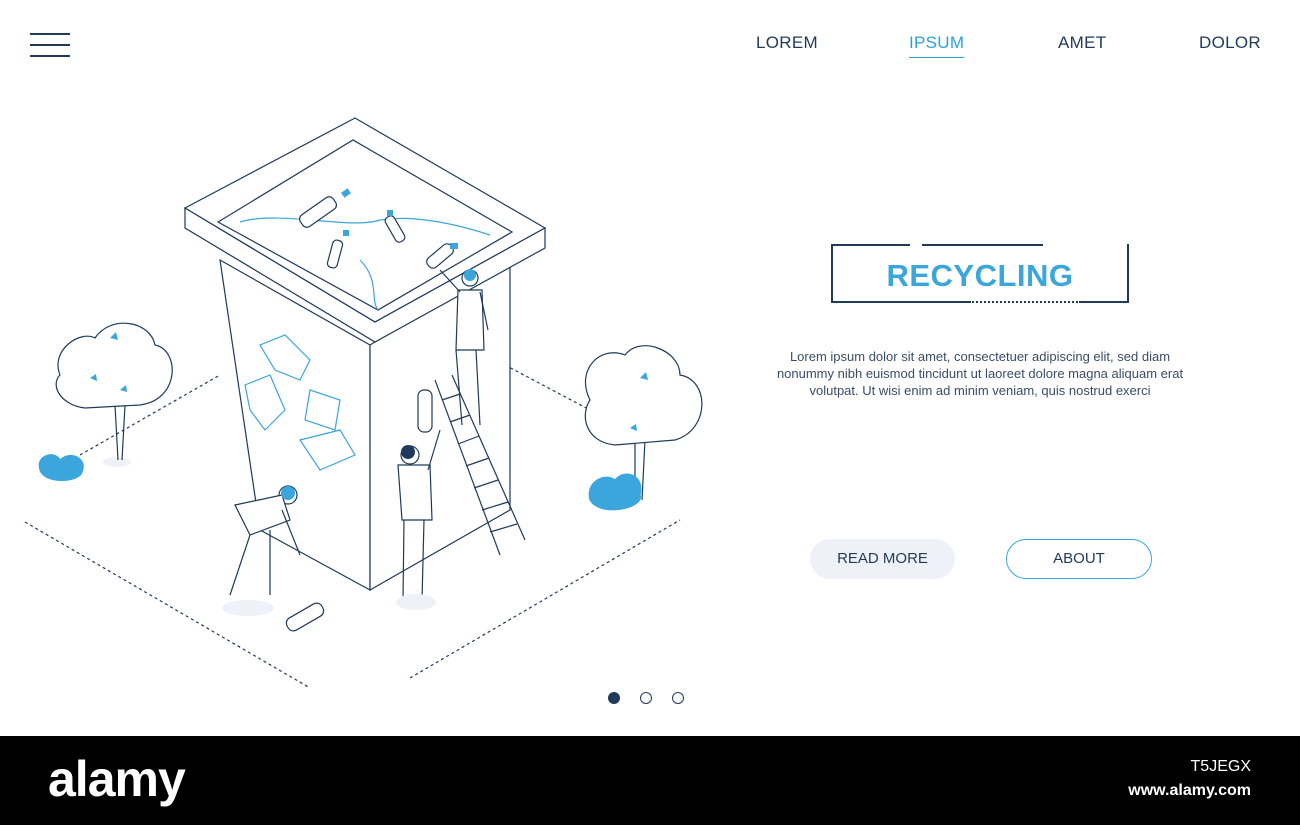  Describe the element at coordinates (1079, 559) in the screenshot. I see `about-button: ABOUT` at that location.